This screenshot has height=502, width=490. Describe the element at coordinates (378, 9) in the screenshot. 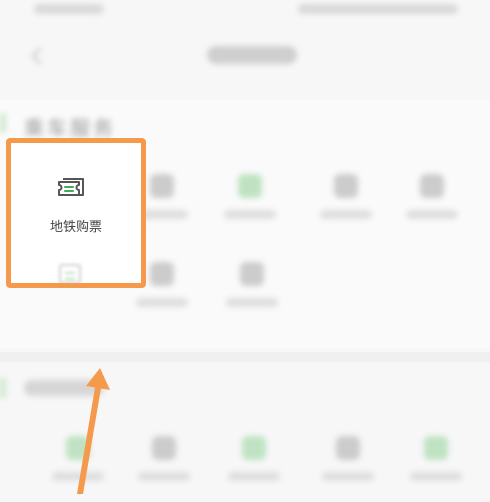

I see `status-icons` at that location.